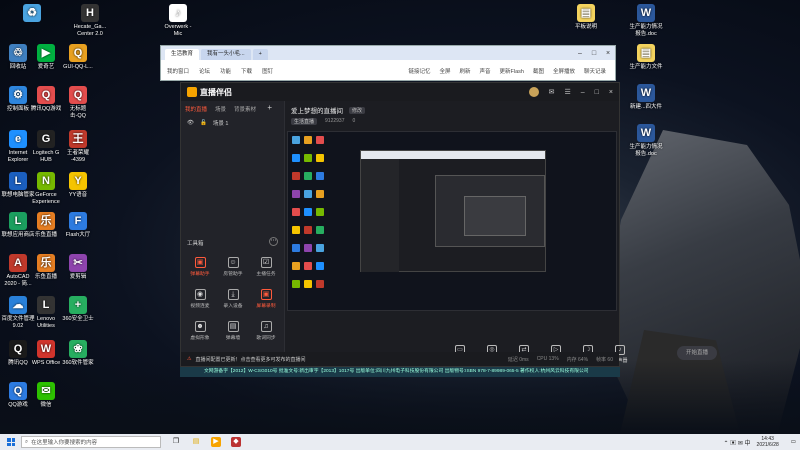 The image size is (800, 450). What do you see at coordinates (736, 442) in the screenshot?
I see `tray-icons: ⌃ ▣ ✉ 中` at bounding box center [736, 442].